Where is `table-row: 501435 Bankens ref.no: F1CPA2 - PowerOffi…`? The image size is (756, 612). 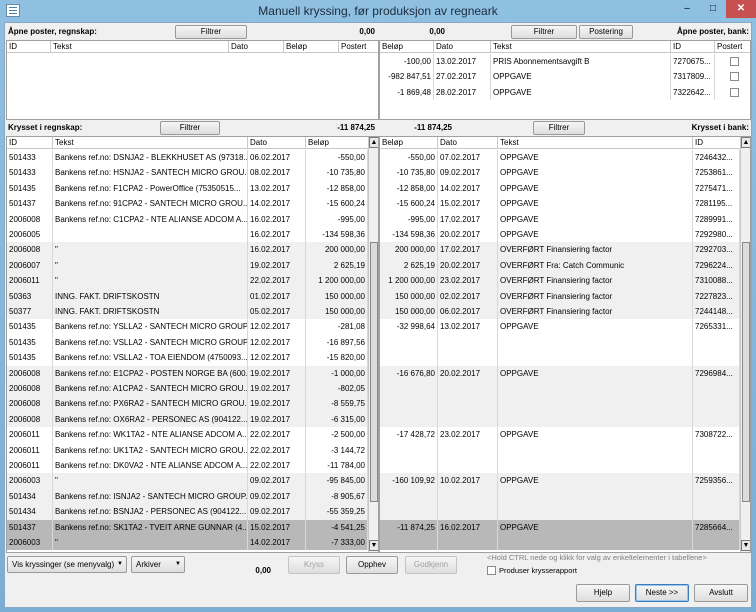 table-row: 501435 Bankens ref.no: F1CPA2 - PowerOffi… is located at coordinates (187, 188).